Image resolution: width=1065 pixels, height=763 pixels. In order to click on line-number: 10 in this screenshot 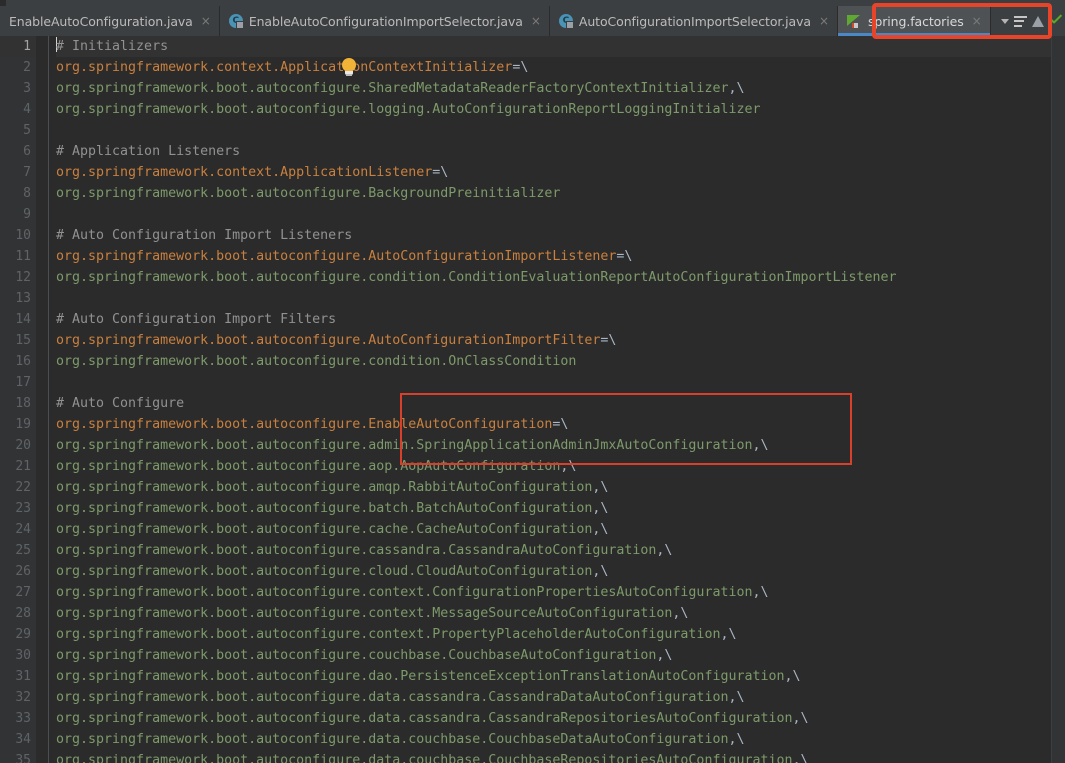, I will do `click(23, 235)`.